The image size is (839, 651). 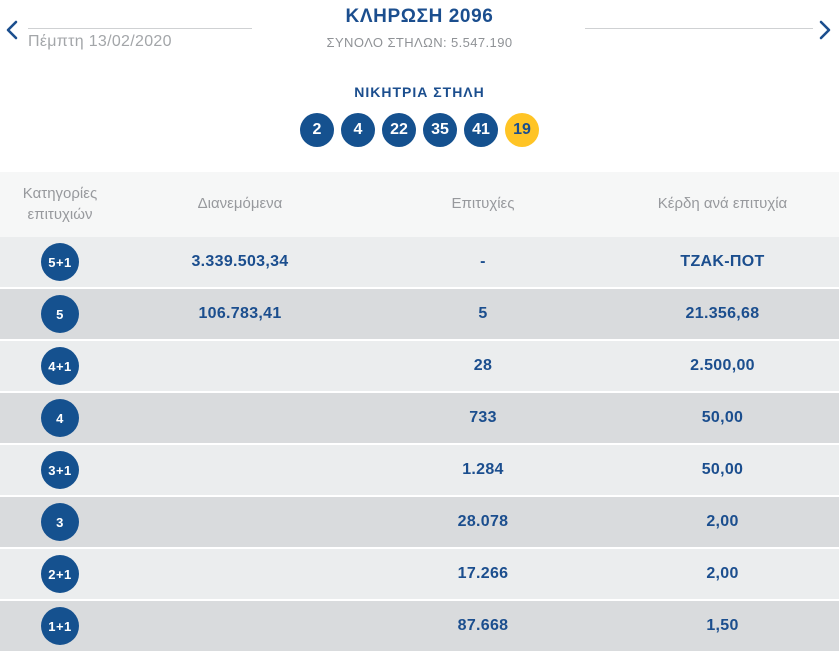 I want to click on category-cell: 2+1, so click(x=60, y=574).